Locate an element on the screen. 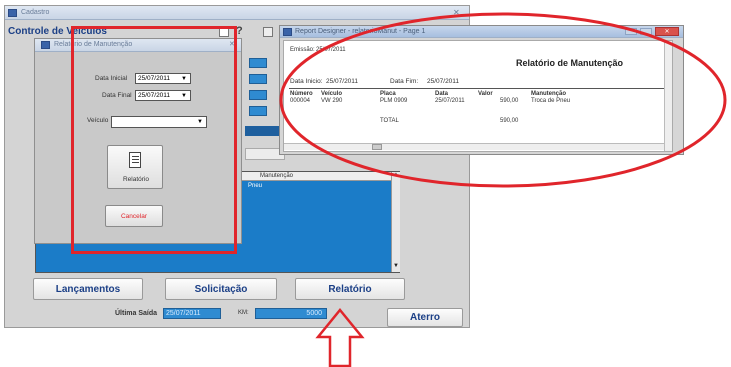 This screenshot has height=367, width=731. annotation-up-arrow is located at coordinates (340, 337).